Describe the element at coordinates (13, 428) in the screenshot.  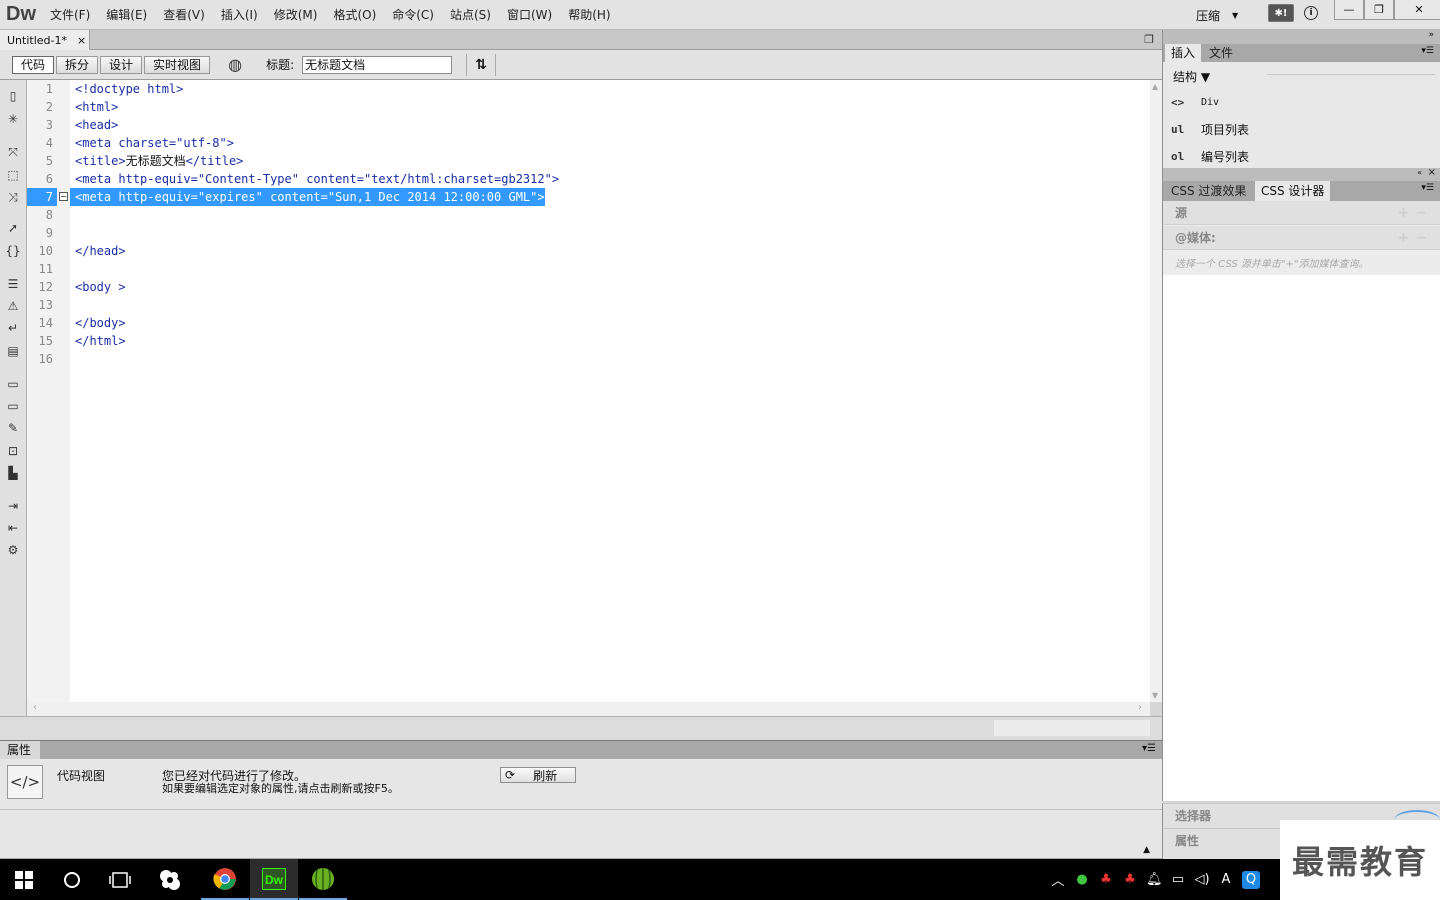
I see `wrap-tag-icon: ✎` at that location.